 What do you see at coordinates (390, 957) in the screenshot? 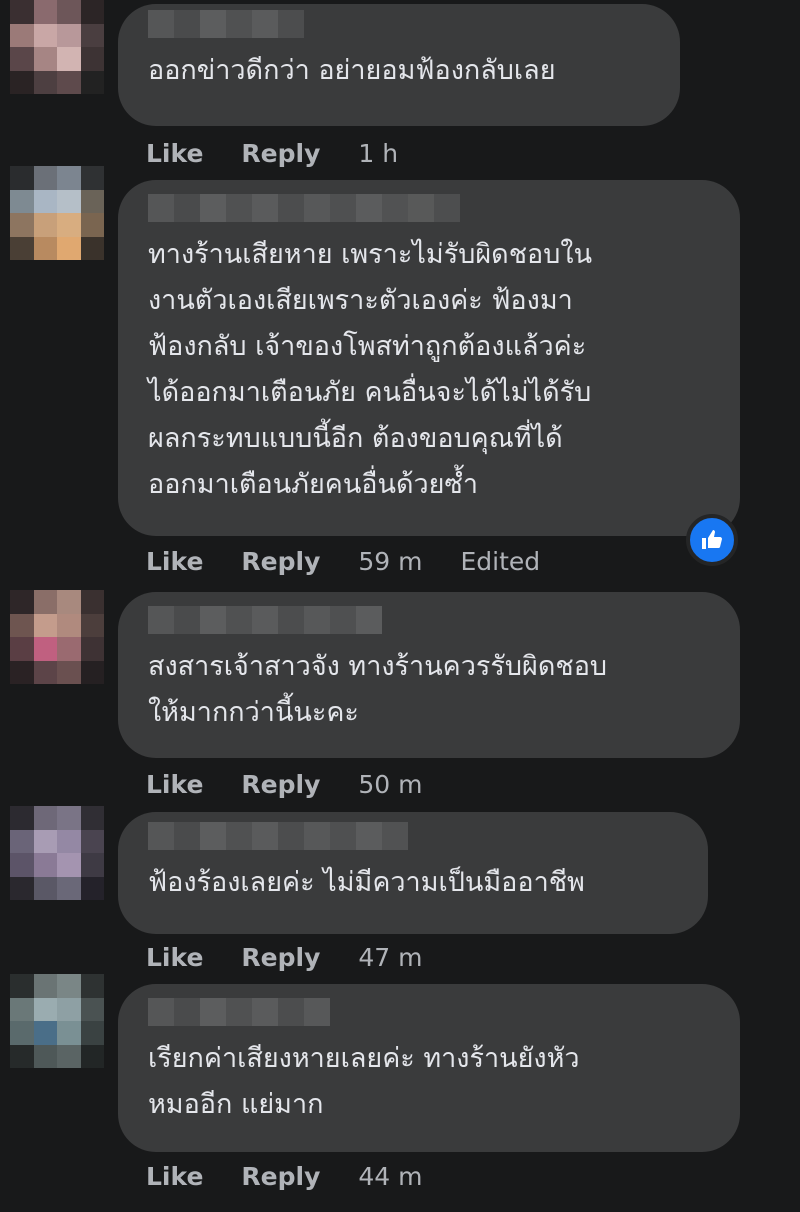
I see `comment-timestamp: 47 m` at bounding box center [390, 957].